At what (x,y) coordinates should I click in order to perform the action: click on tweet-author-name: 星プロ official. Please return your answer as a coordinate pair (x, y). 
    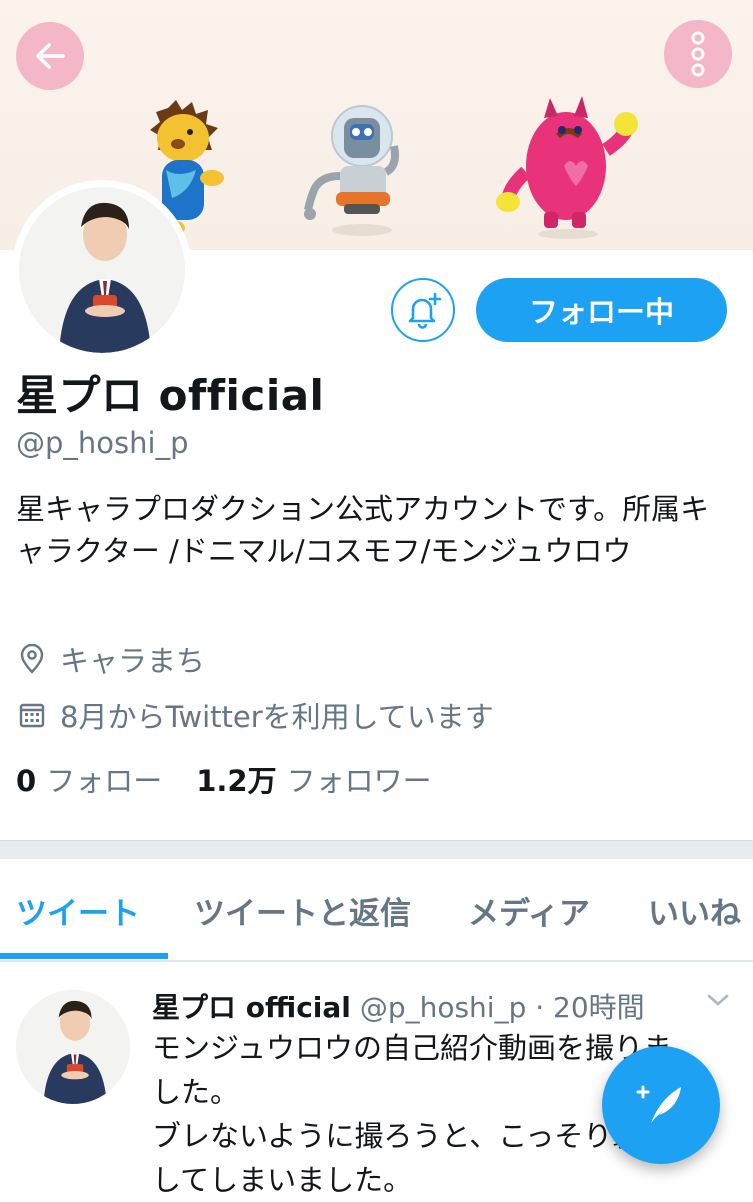
    Looking at the image, I should click on (251, 1007).